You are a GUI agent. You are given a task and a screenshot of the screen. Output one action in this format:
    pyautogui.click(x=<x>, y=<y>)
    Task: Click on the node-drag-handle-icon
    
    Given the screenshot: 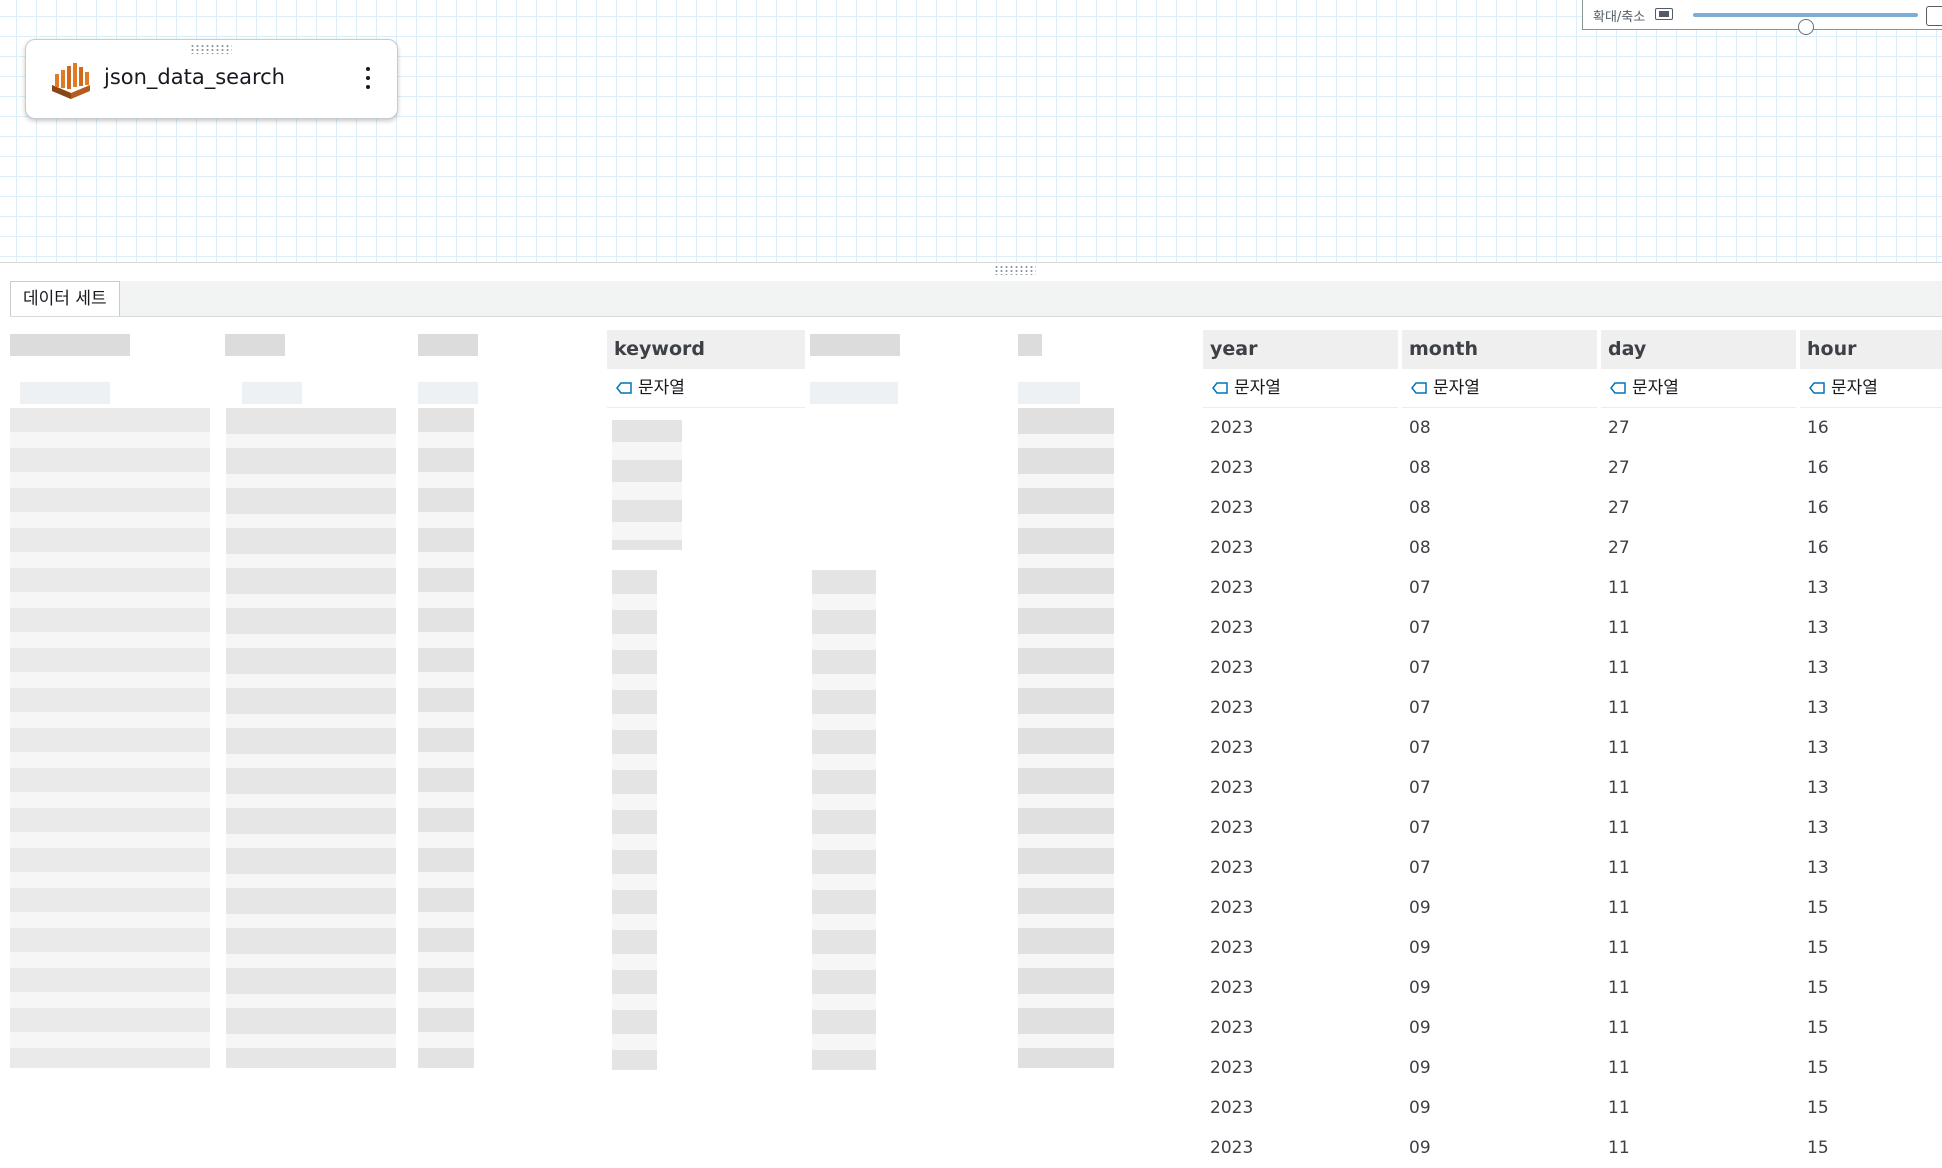 What is the action you would take?
    pyautogui.click(x=211, y=49)
    